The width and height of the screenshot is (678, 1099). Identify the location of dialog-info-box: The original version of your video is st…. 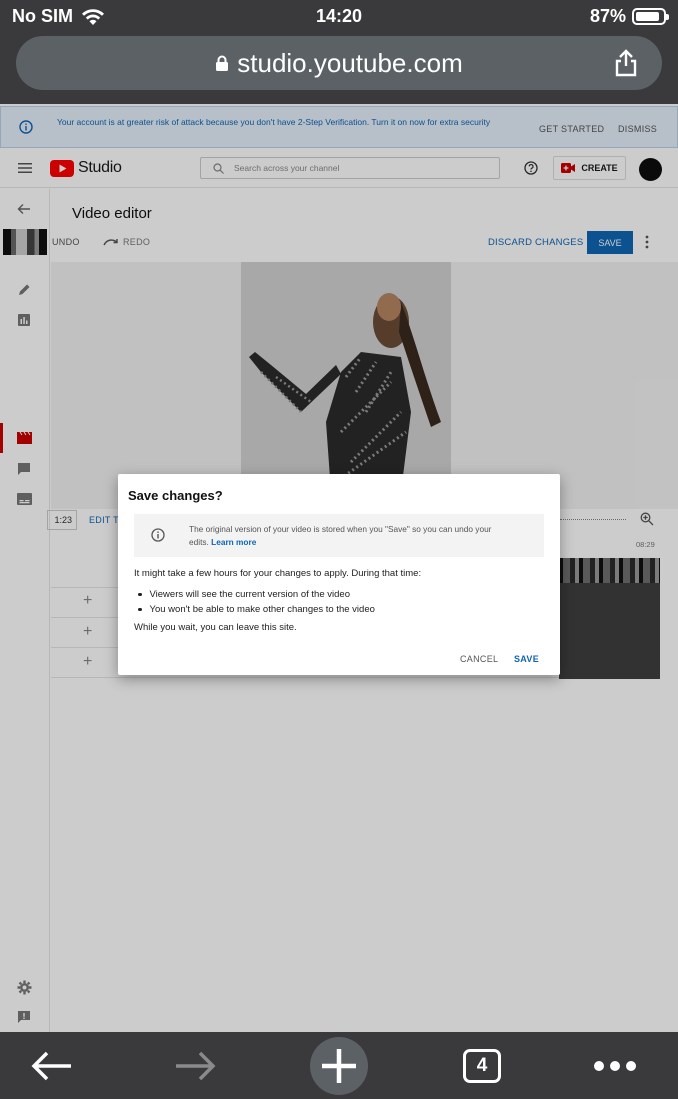
(339, 535).